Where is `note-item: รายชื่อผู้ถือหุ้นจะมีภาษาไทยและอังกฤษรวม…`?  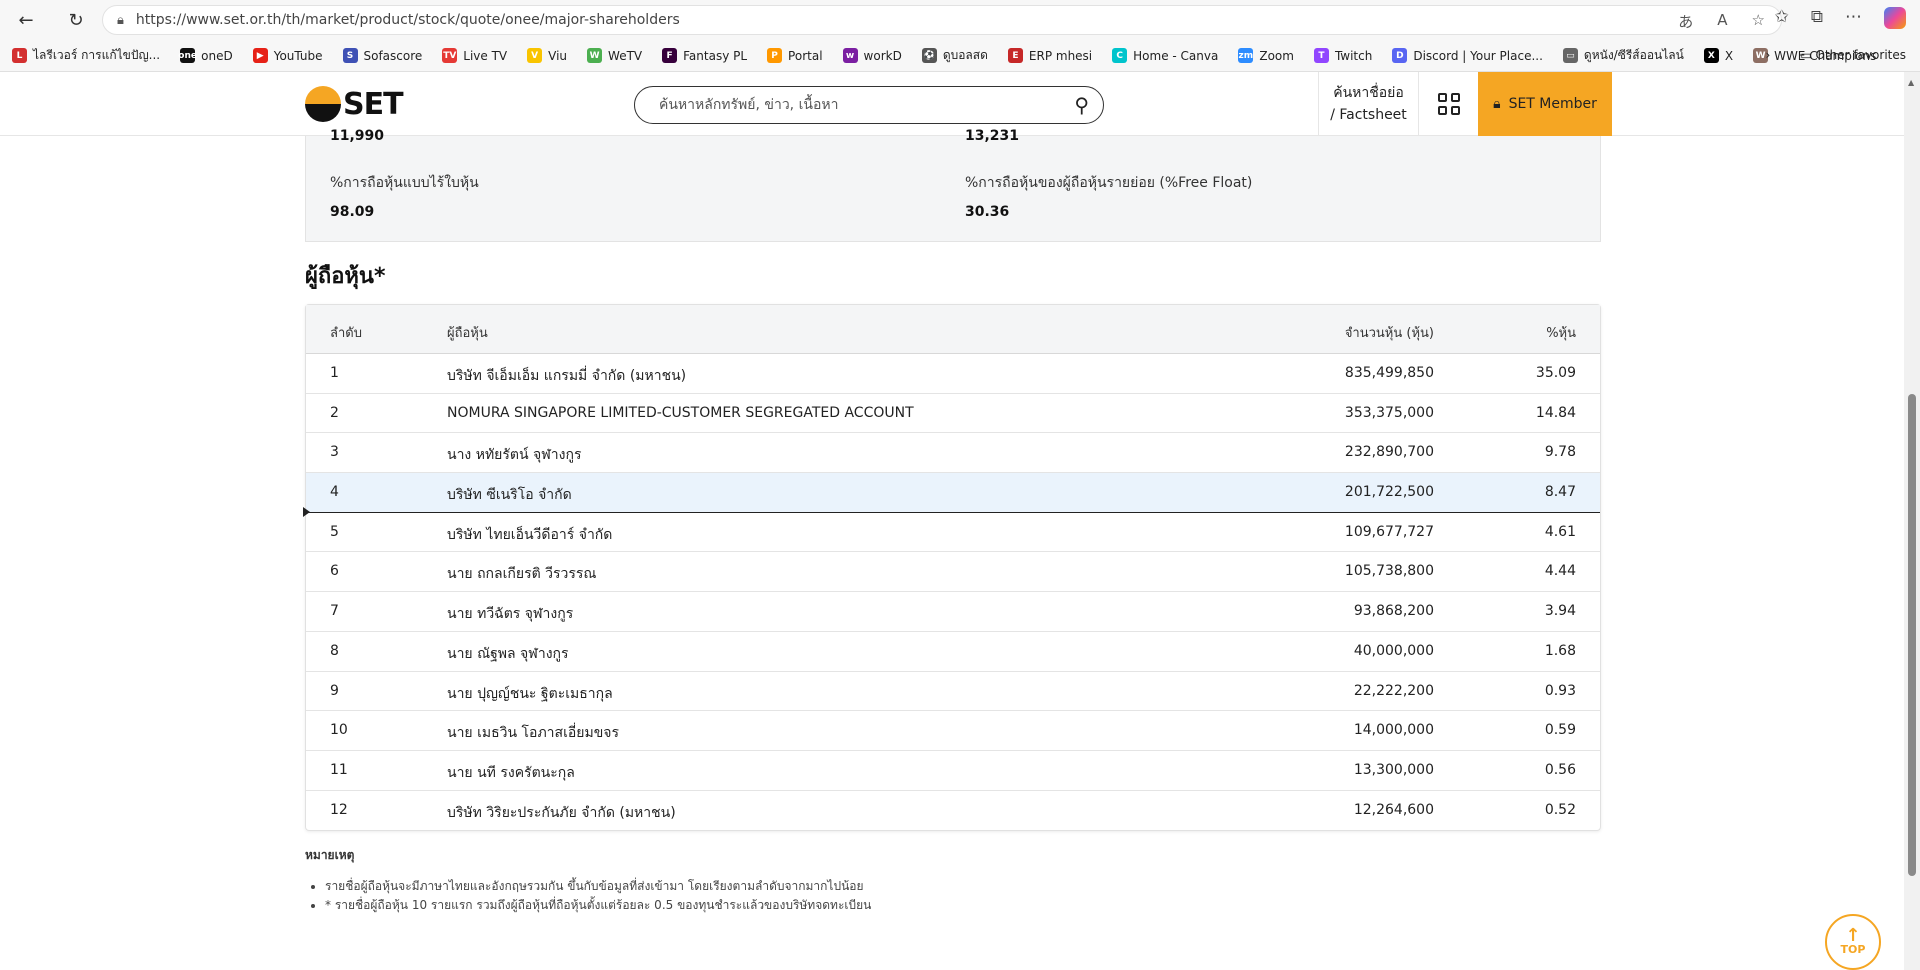 note-item: รายชื่อผู้ถือหุ้นจะมีภาษาไทยและอังกฤษรวม… is located at coordinates (598, 886).